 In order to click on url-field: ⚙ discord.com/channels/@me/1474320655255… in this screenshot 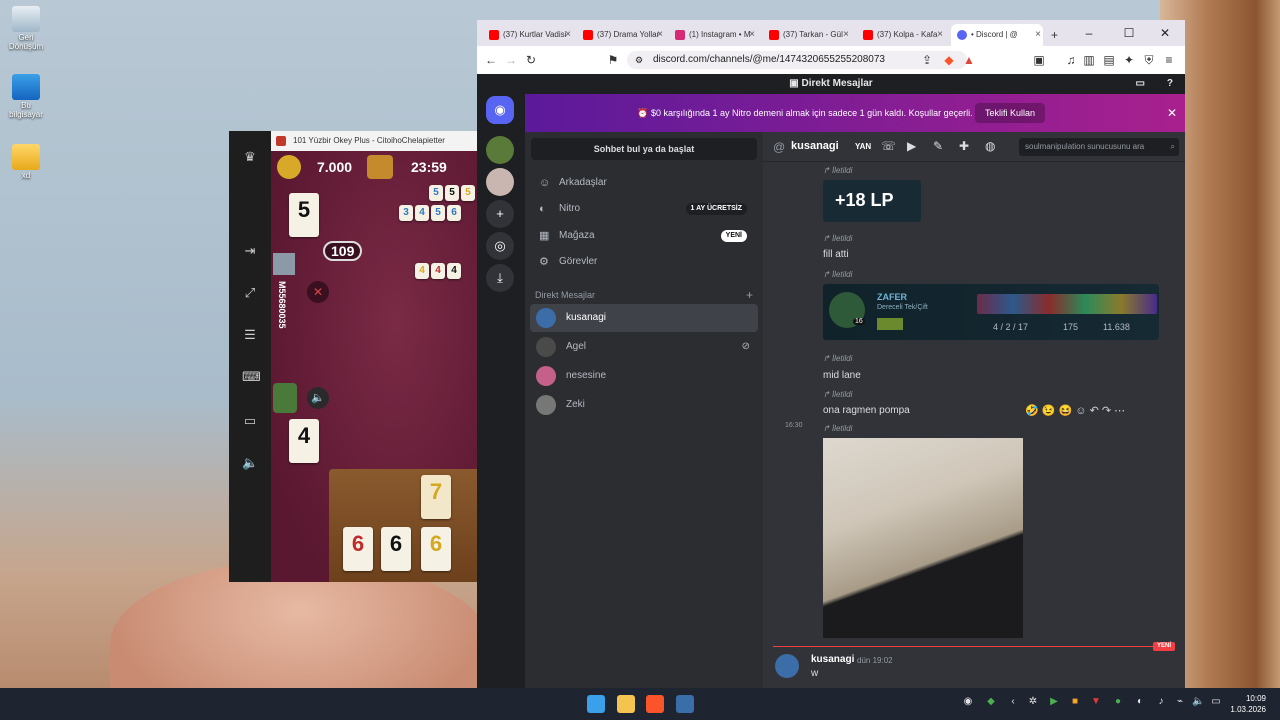, I will do `click(797, 60)`.